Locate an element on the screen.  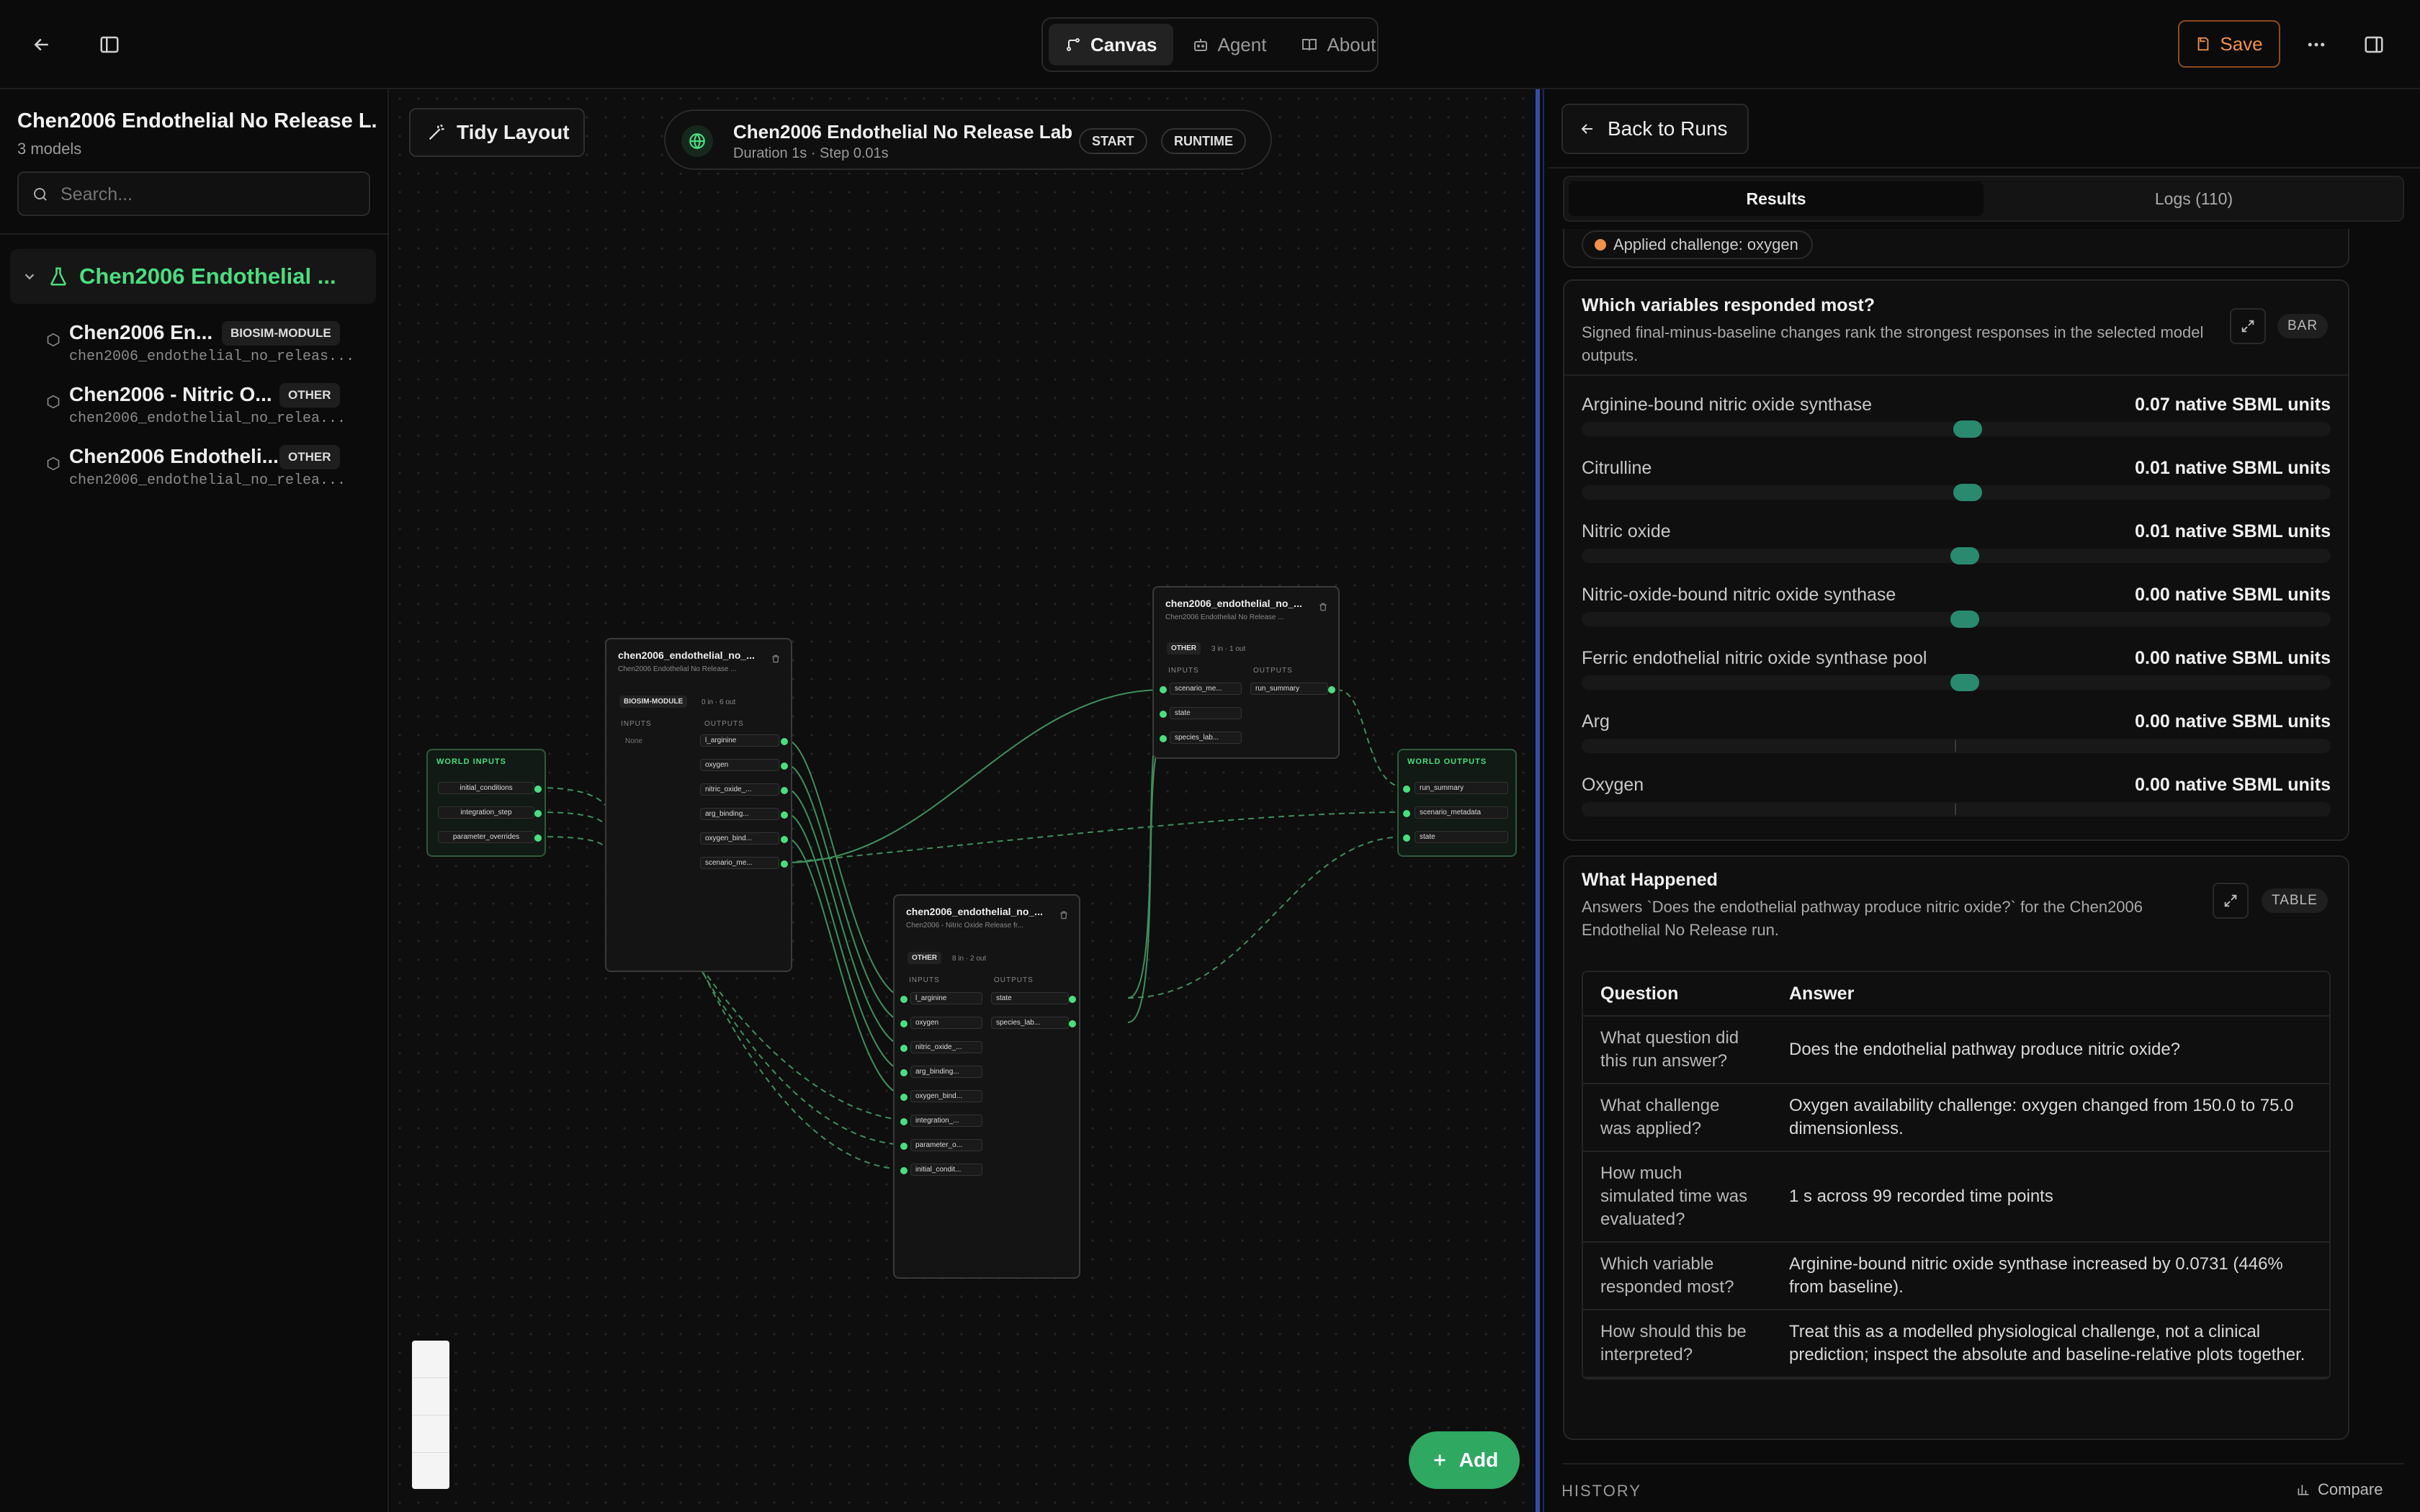
history-label: HISTORY is located at coordinates (1602, 1491).